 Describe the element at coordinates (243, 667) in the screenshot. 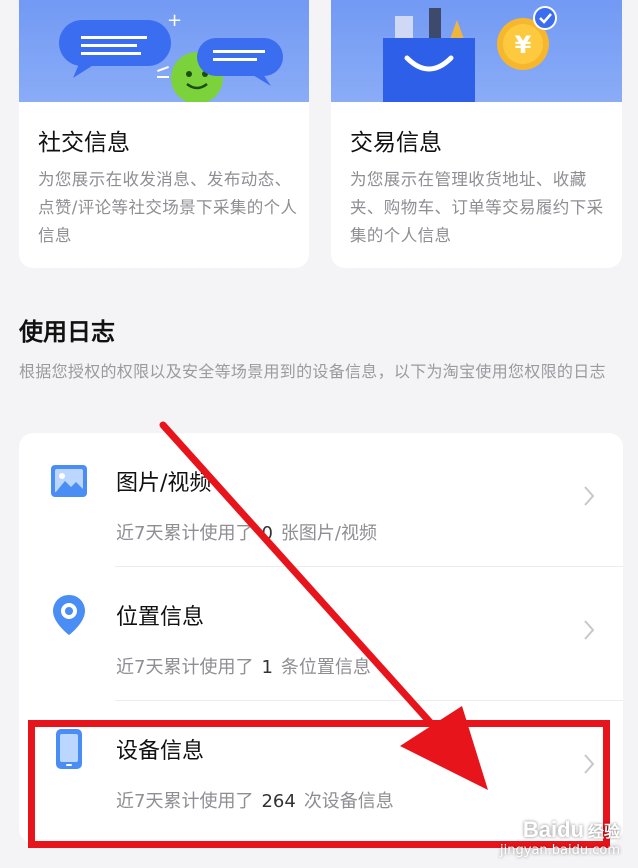

I see `log-item-summary: 近7天累计使用了 1 条位置信息` at that location.